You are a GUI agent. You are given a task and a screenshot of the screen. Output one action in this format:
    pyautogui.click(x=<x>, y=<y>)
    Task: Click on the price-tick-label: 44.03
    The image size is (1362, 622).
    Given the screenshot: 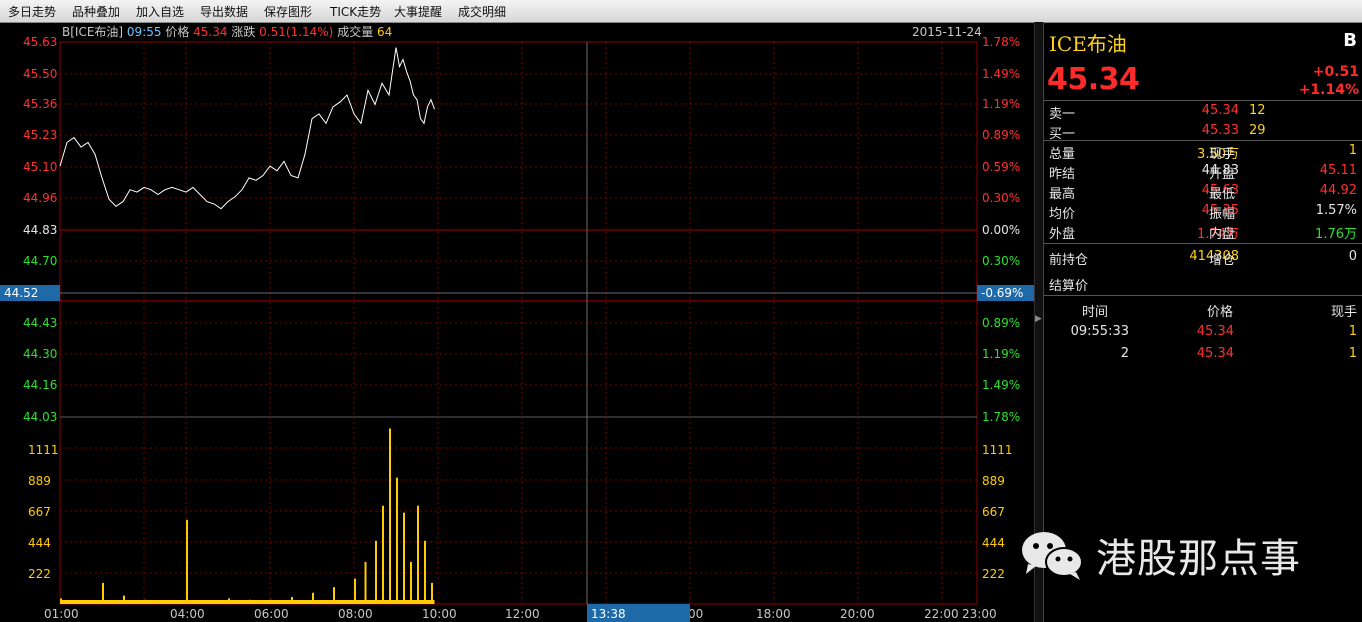 What is the action you would take?
    pyautogui.click(x=40, y=417)
    